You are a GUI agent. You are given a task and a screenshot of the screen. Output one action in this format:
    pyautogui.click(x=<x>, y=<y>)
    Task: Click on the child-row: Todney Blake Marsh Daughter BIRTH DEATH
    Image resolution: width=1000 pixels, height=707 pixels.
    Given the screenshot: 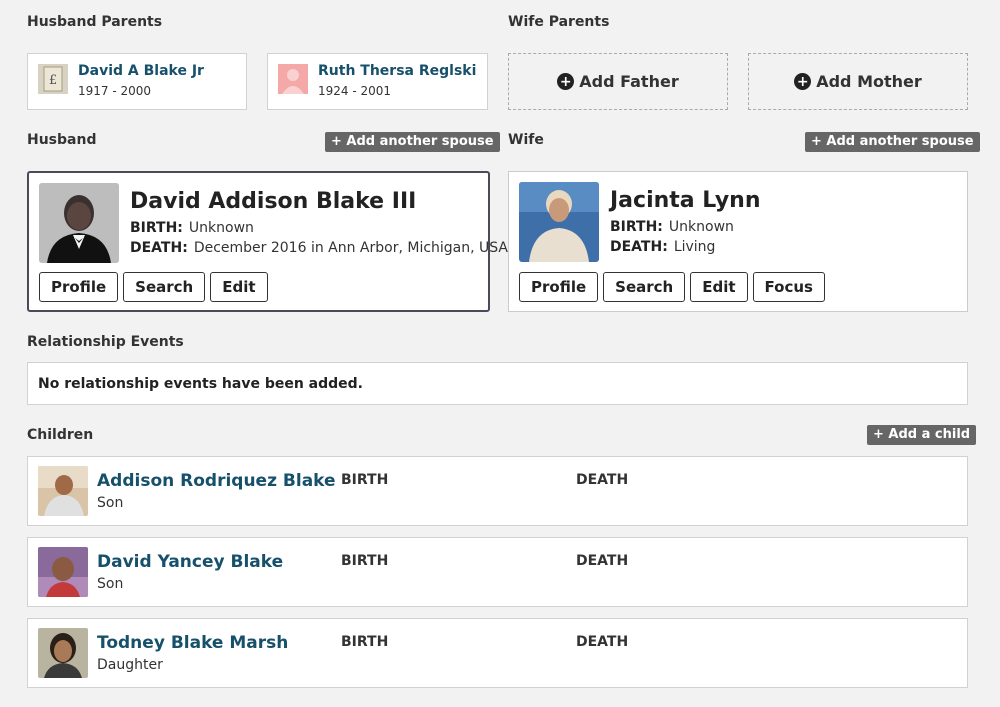 What is the action you would take?
    pyautogui.click(x=497, y=653)
    